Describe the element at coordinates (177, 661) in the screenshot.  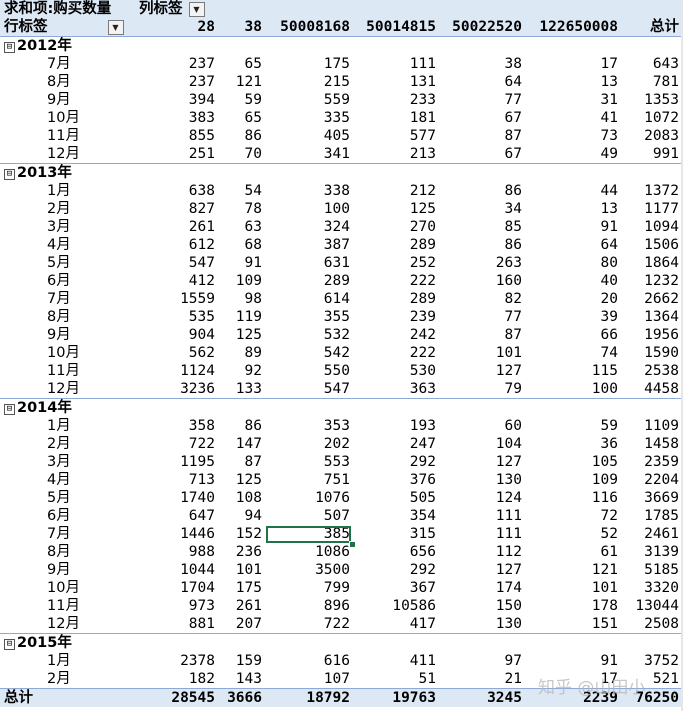
I see `data-cell: 2378` at that location.